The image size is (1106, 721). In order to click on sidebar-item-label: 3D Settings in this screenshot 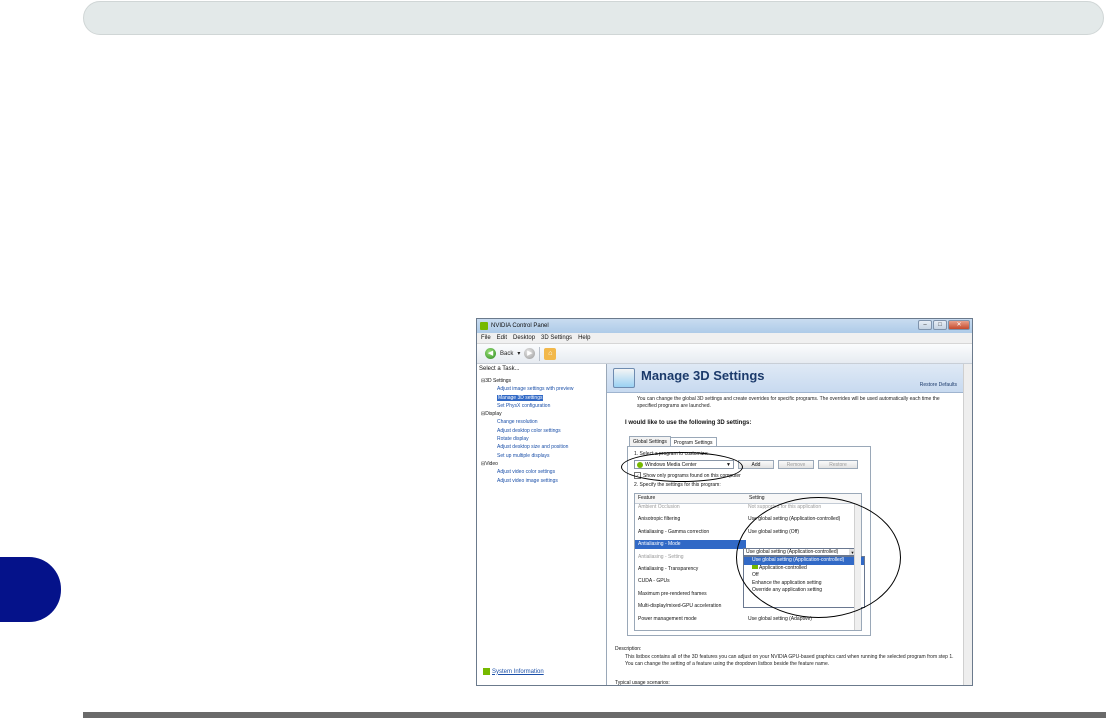, I will do `click(498, 381)`.